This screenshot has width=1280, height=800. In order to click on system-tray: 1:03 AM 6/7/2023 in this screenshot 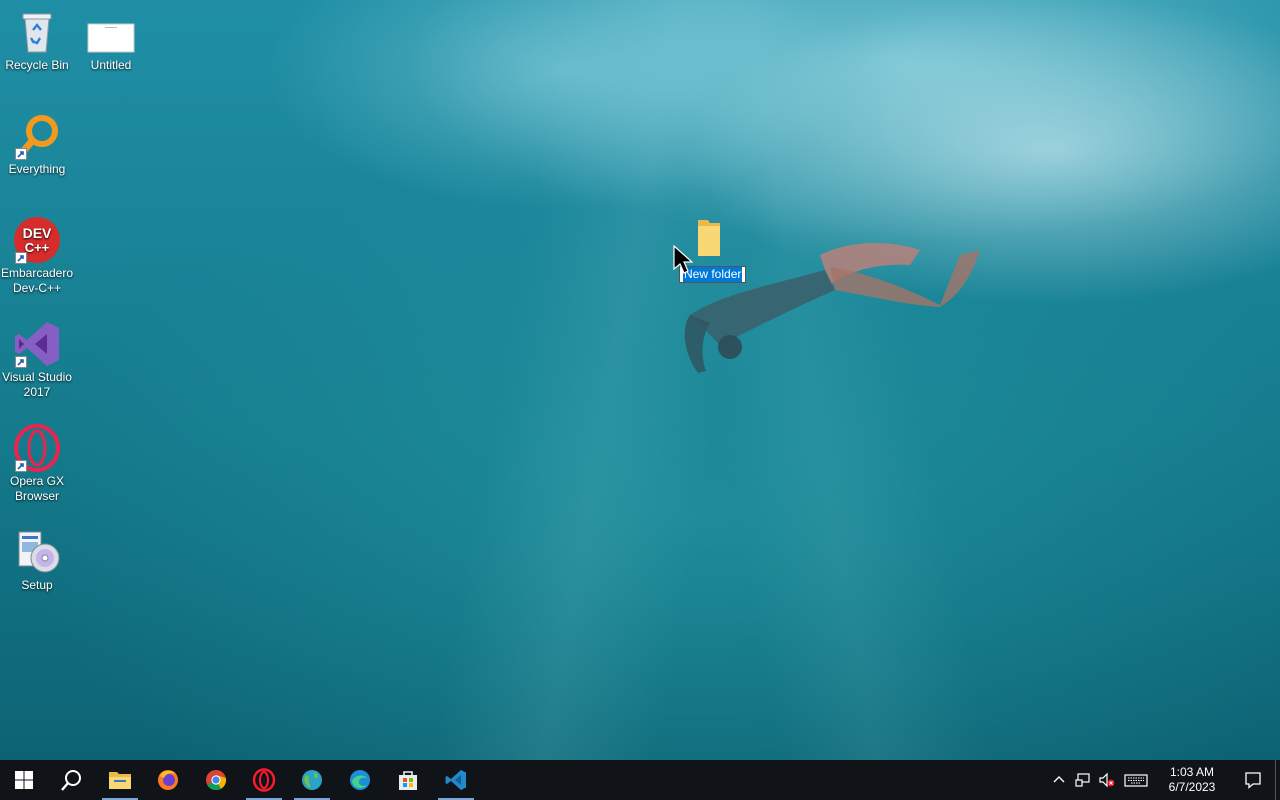, I will do `click(1163, 780)`.